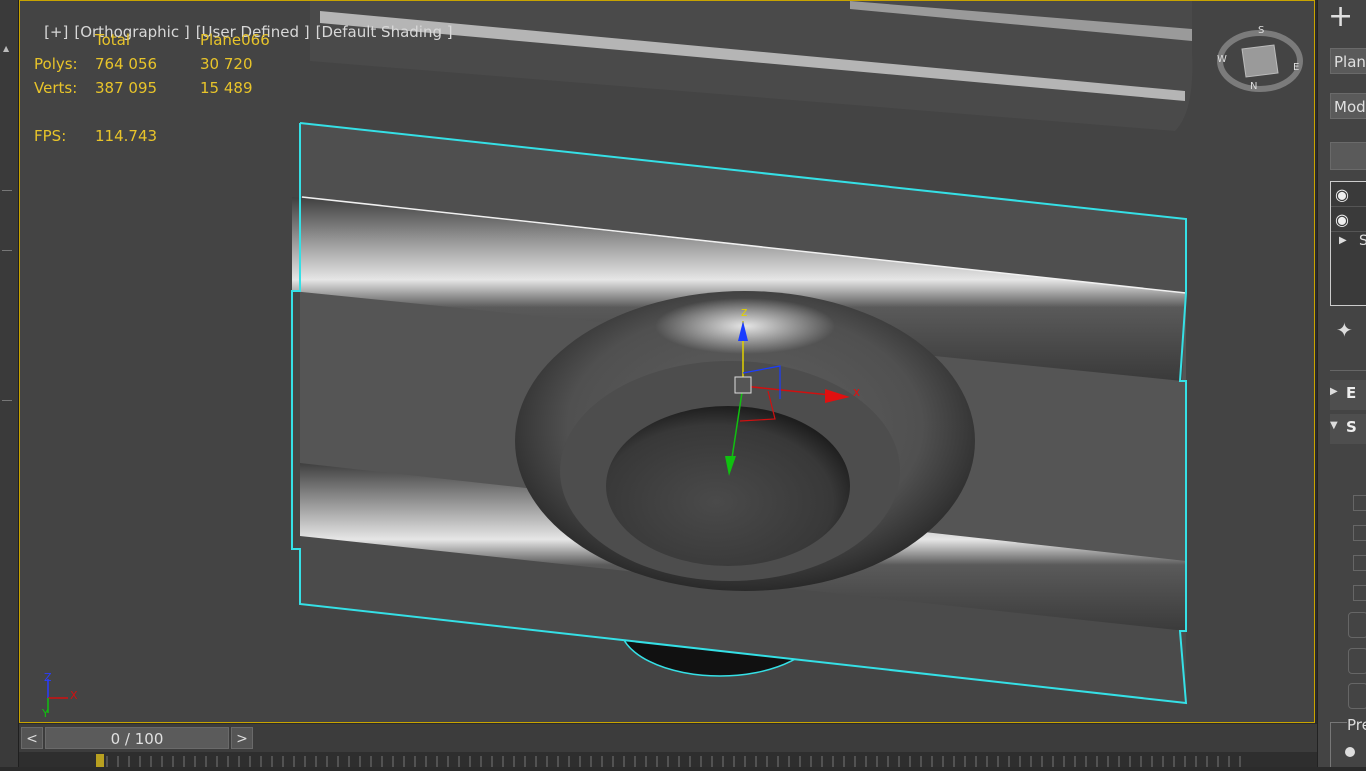 The image size is (1366, 771). What do you see at coordinates (728, 486) in the screenshot?
I see `counterbore-hole` at bounding box center [728, 486].